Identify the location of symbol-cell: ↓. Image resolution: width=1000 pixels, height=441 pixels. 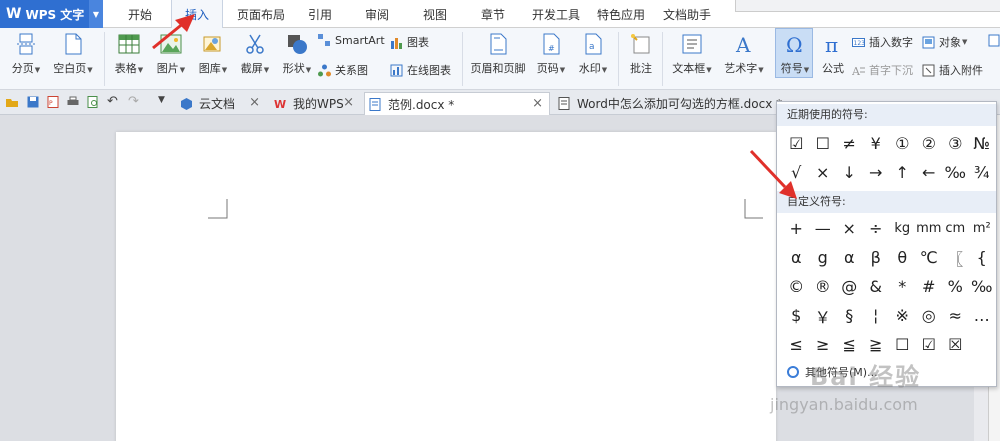
(849, 172).